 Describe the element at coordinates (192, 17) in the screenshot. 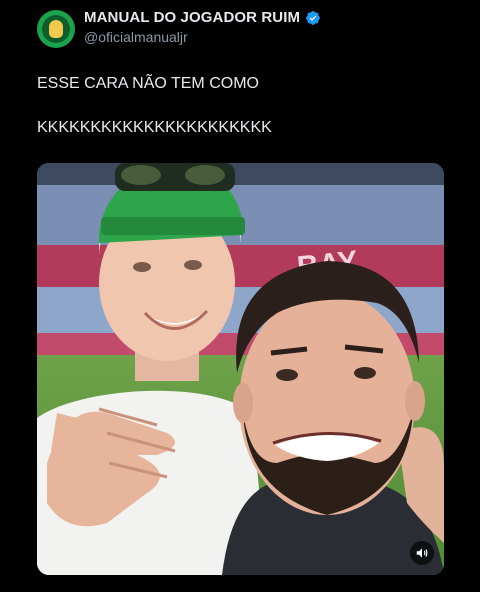

I see `author-display-name: MANUAL DO JOGADOR RUIM` at that location.